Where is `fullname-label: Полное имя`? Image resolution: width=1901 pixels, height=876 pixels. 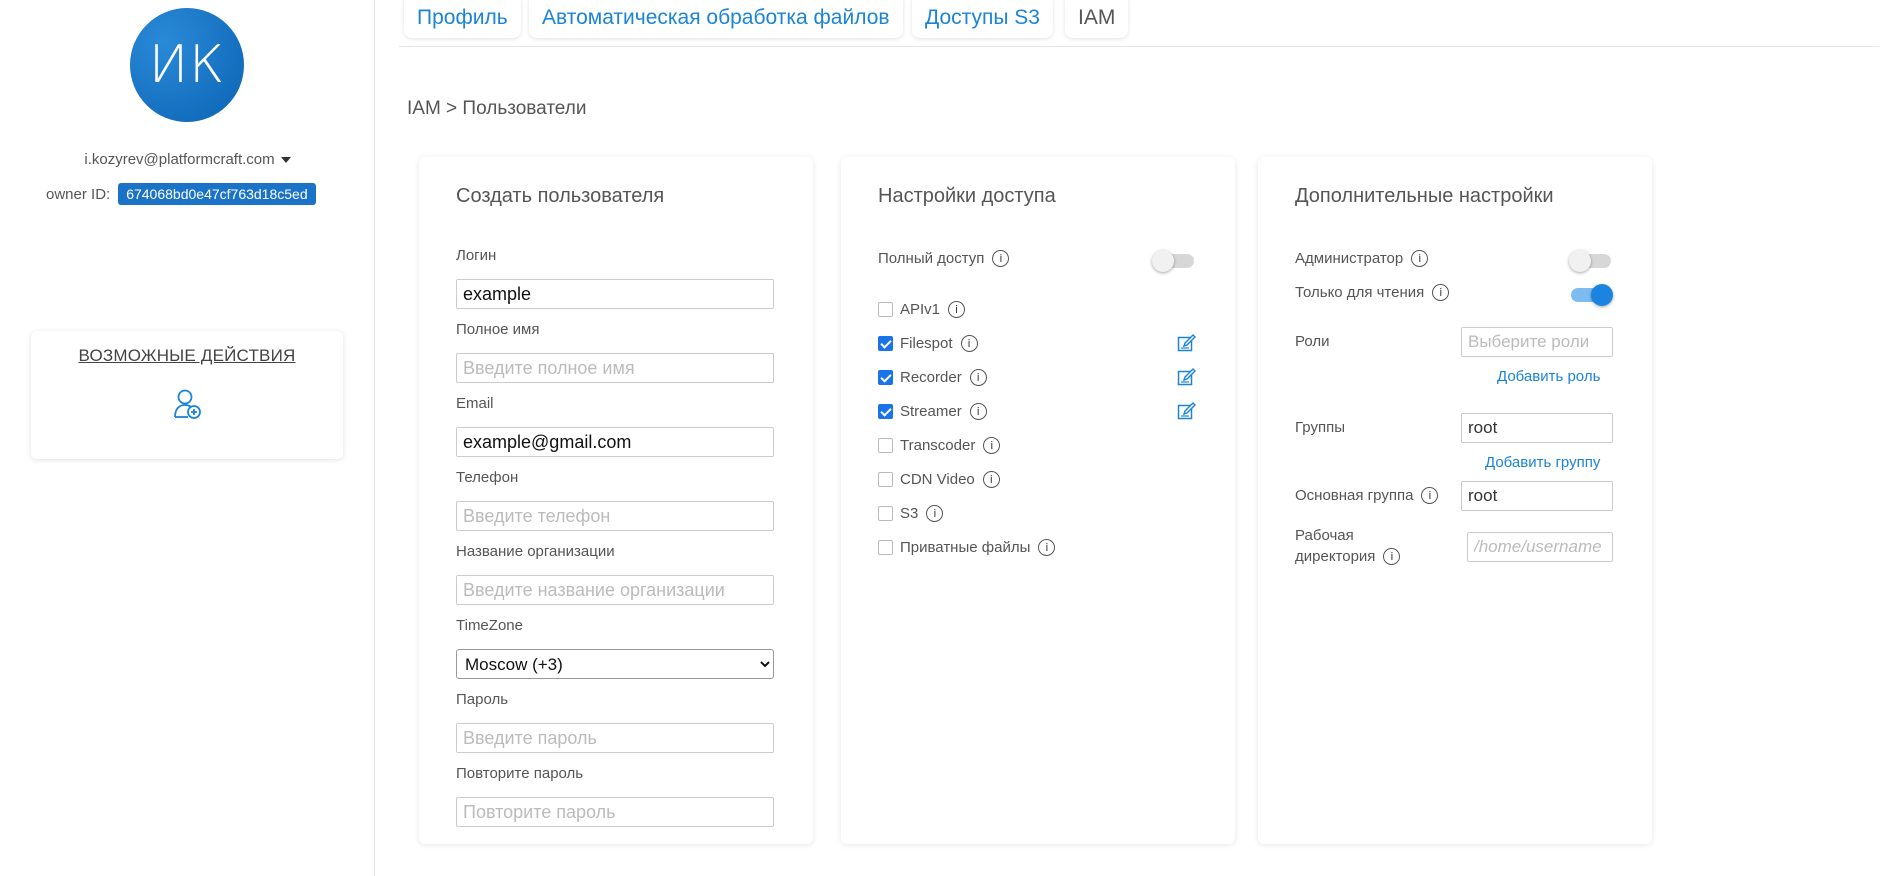 fullname-label: Полное имя is located at coordinates (498, 329).